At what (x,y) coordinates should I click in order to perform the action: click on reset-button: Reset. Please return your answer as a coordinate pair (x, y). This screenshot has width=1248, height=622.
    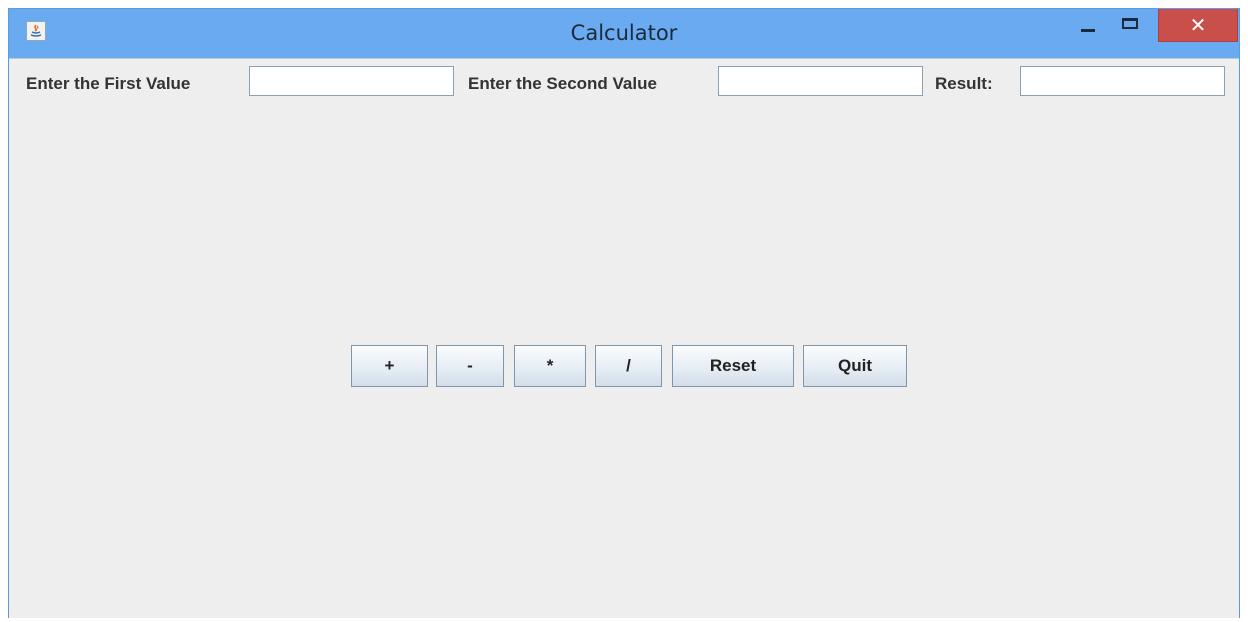
    Looking at the image, I should click on (733, 366).